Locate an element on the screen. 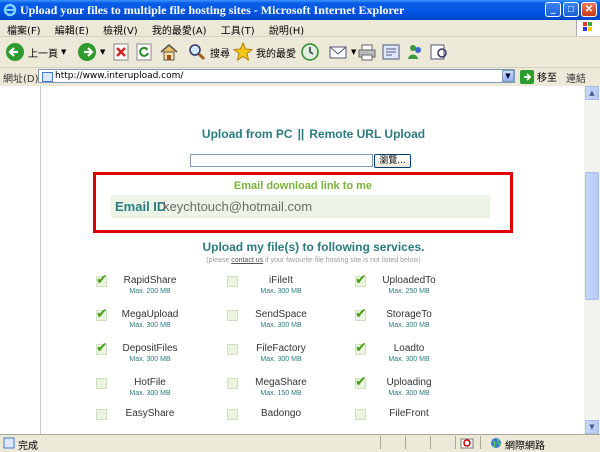 The image size is (600, 452). menu-favorites: 我的最愛(A) is located at coordinates (176, 28).